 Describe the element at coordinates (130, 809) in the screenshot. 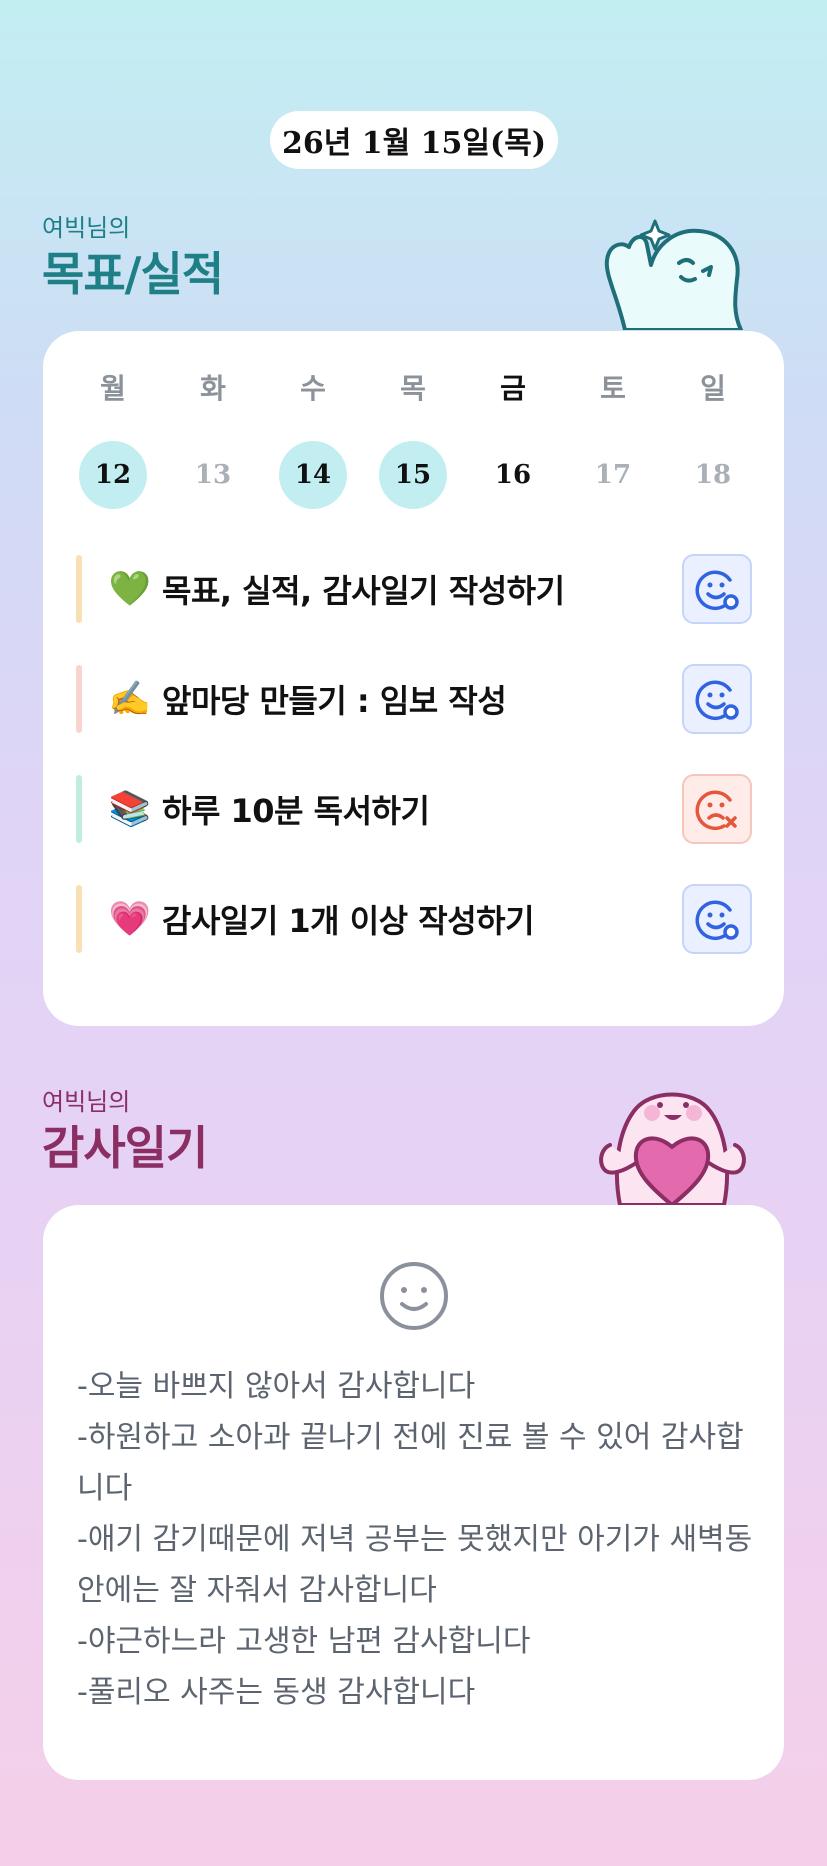

I see `goal-emoji: 📚` at that location.